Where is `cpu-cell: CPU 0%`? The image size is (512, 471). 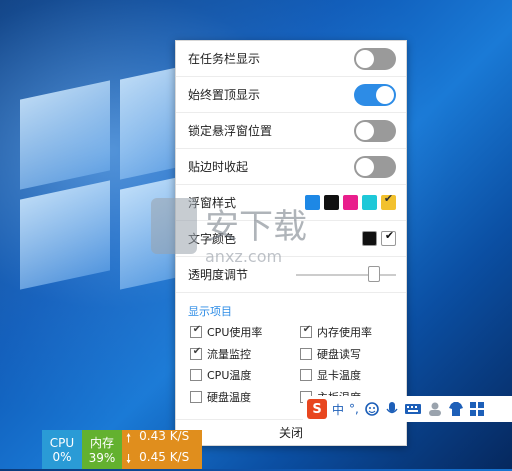 cpu-cell: CPU 0% is located at coordinates (62, 449).